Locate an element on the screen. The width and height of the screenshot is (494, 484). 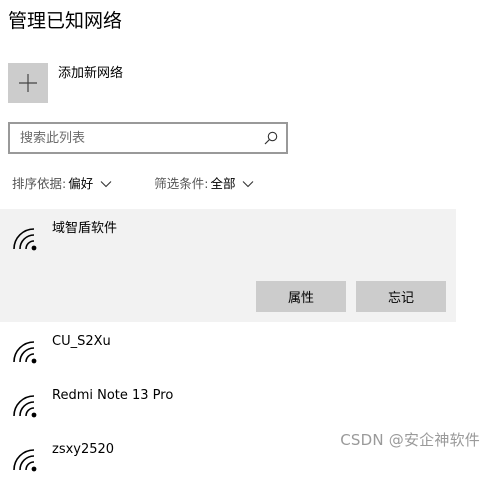
sort-dropdown: 排序依据: 偏好 is located at coordinates (62, 184).